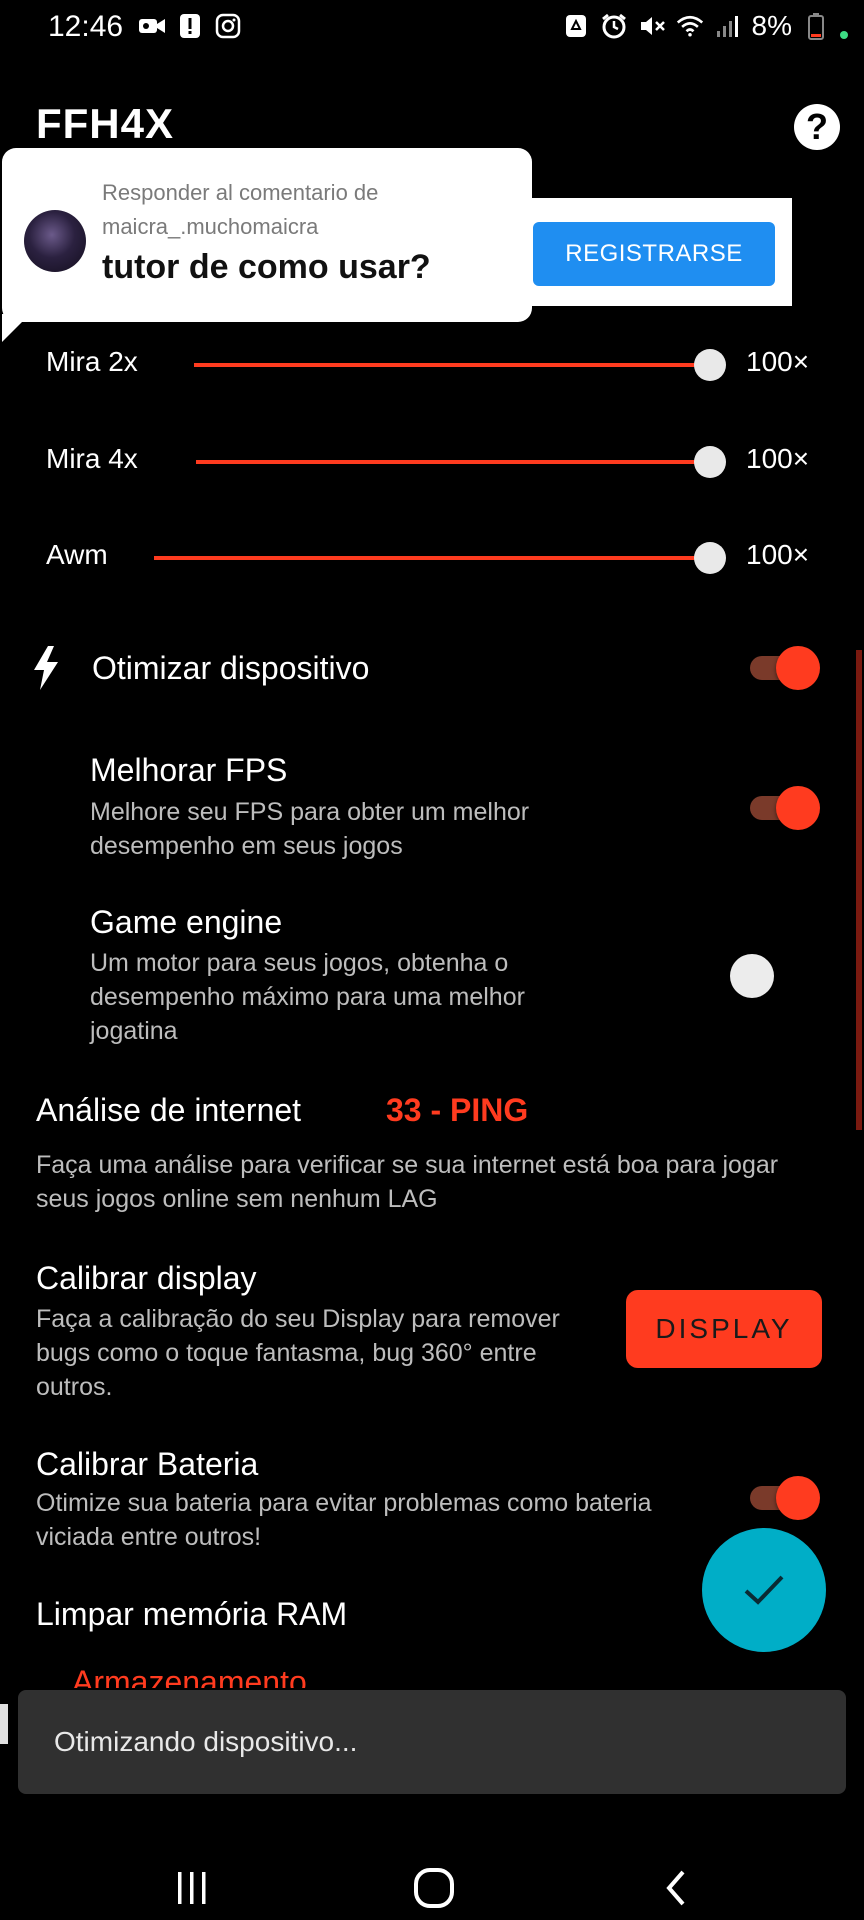 The image size is (864, 1920). I want to click on recycle-icon, so click(576, 26).